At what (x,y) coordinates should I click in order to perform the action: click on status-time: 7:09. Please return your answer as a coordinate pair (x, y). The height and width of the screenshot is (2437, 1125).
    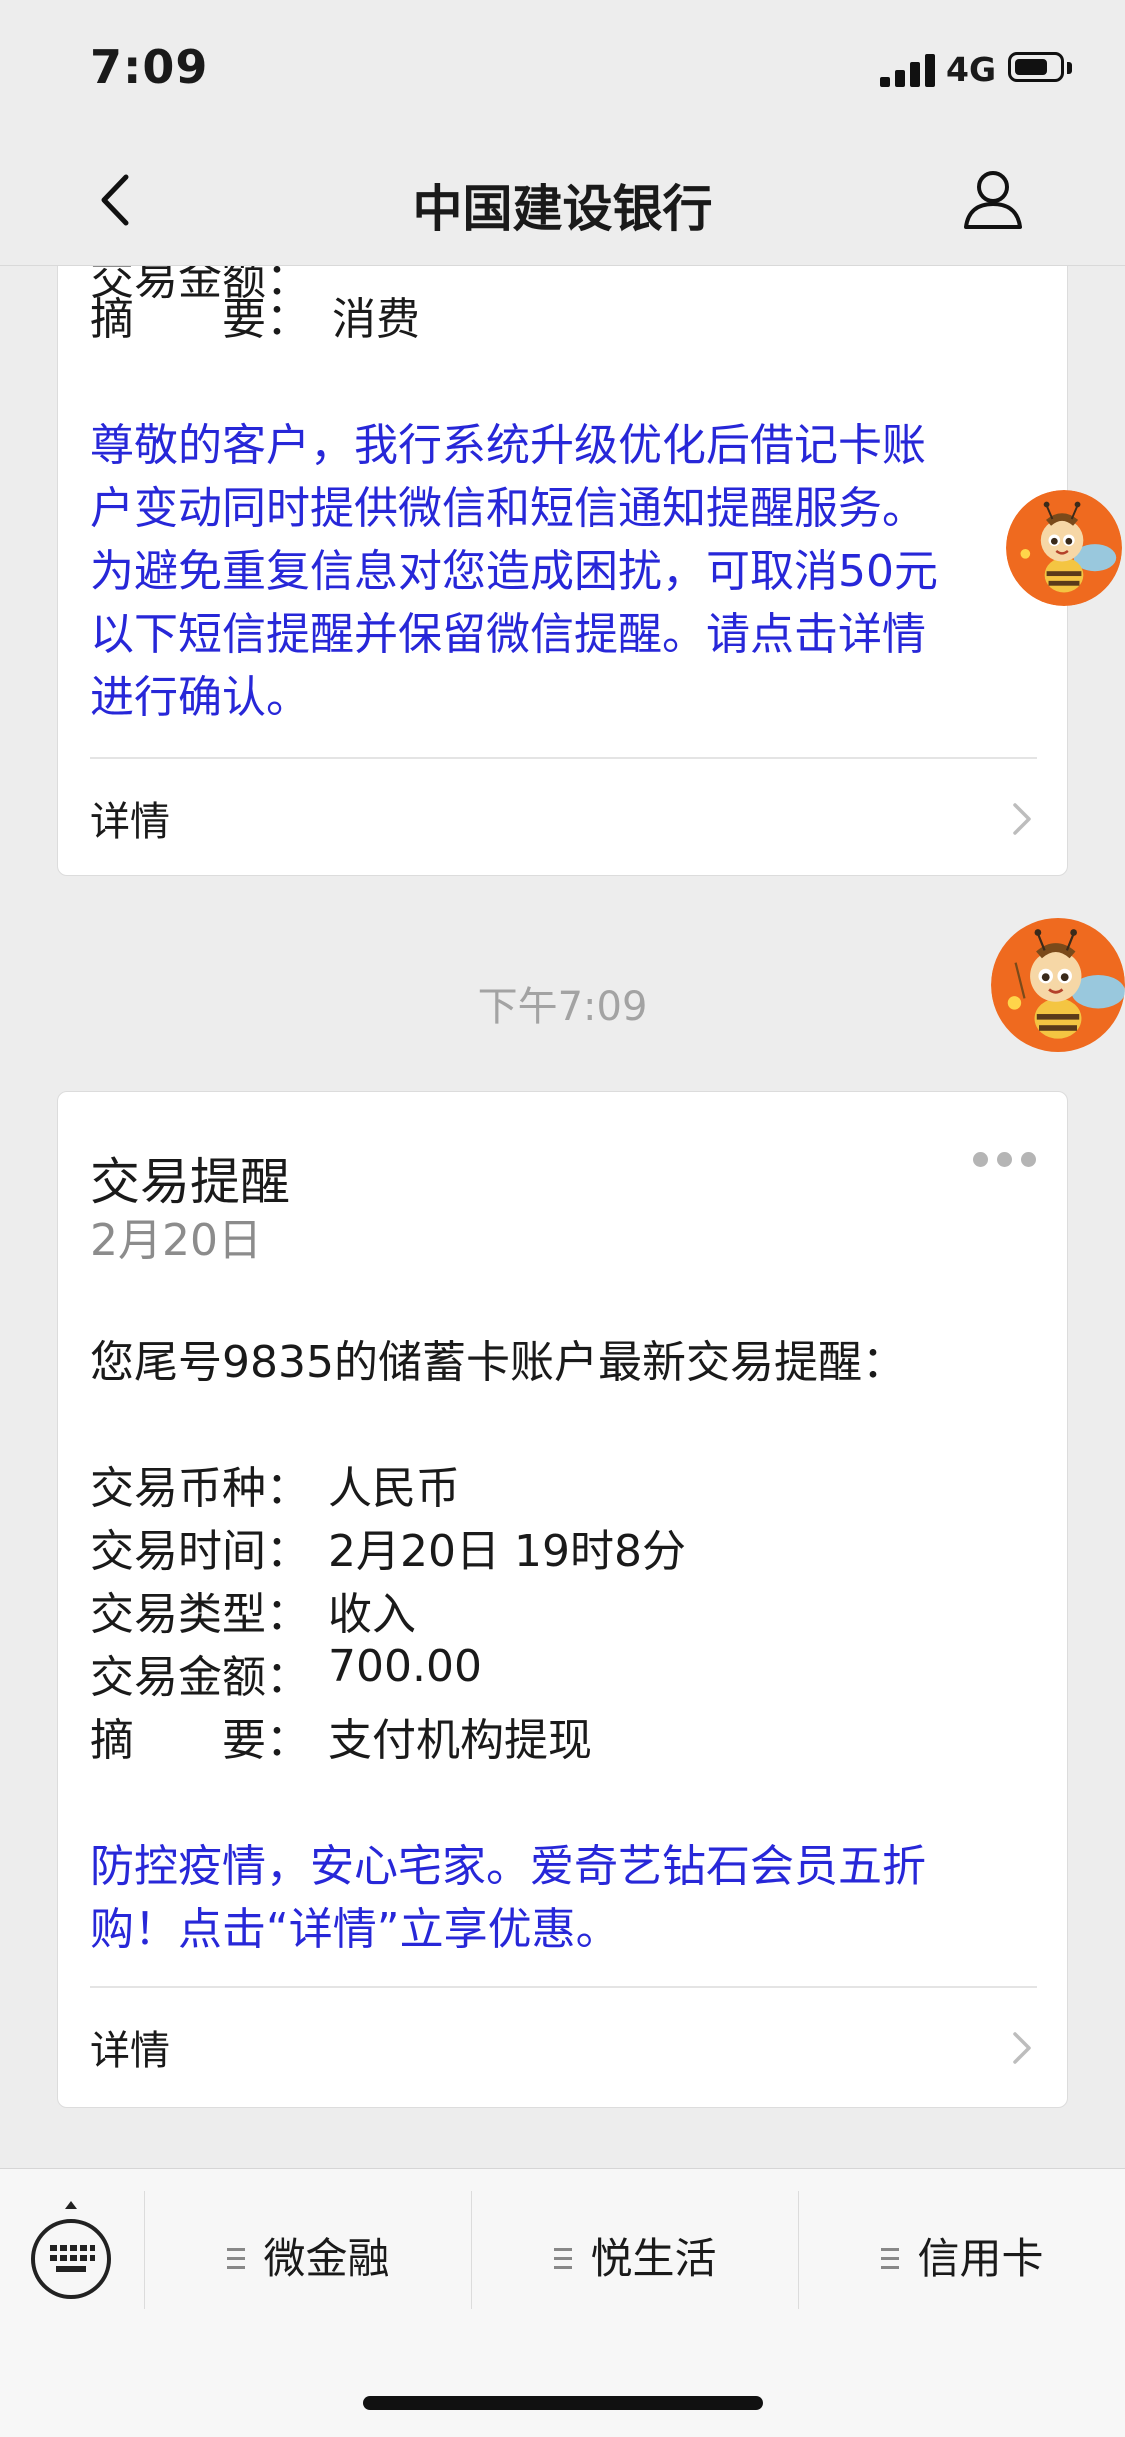
    Looking at the image, I should click on (149, 67).